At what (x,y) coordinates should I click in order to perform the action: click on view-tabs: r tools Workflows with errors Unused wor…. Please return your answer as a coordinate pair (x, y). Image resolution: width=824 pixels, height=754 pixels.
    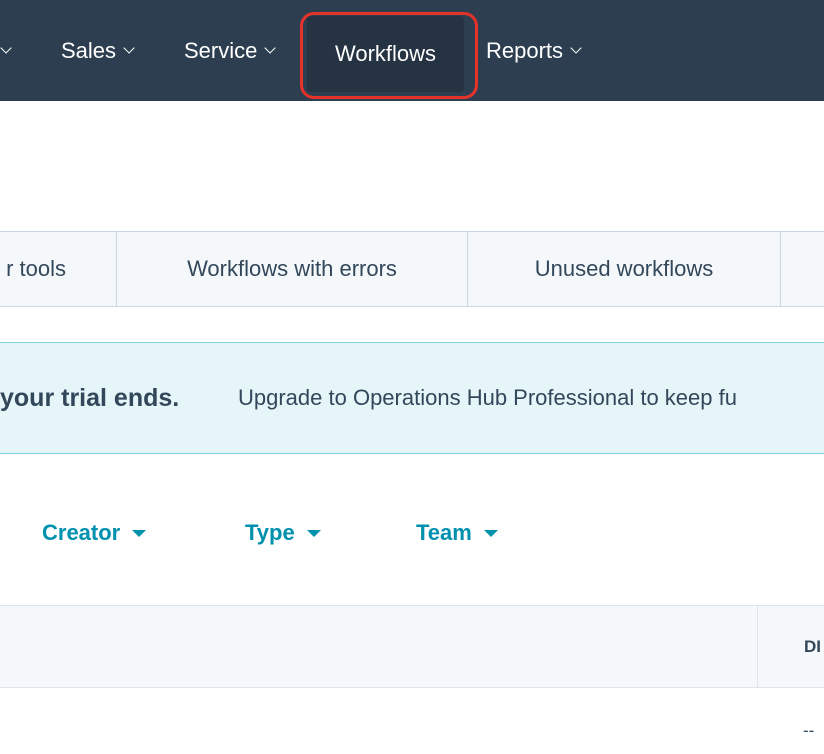
    Looking at the image, I should click on (412, 269).